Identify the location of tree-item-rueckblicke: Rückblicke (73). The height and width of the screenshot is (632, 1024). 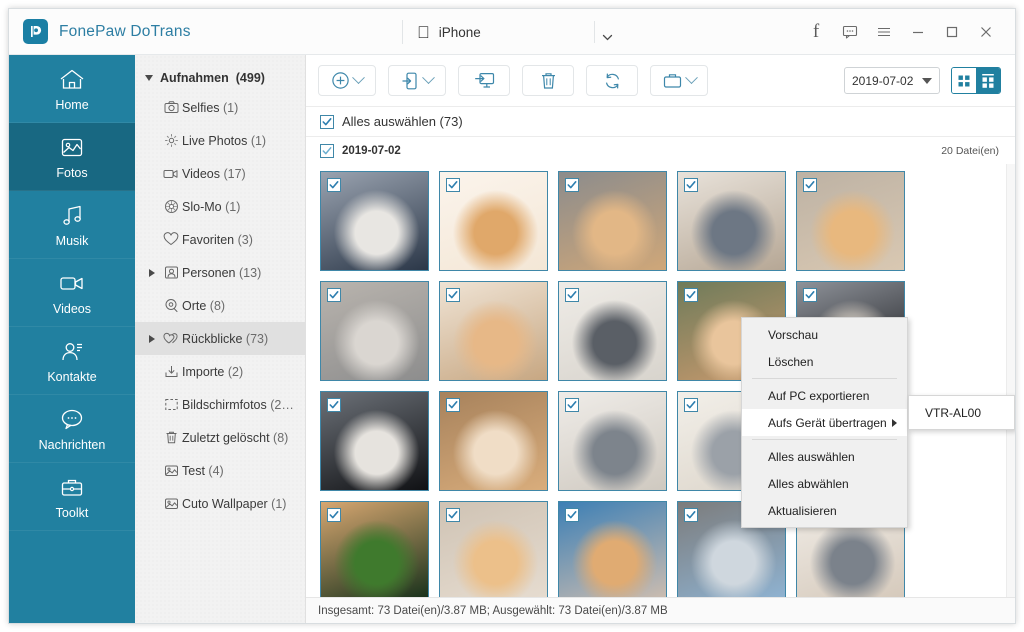
(220, 338).